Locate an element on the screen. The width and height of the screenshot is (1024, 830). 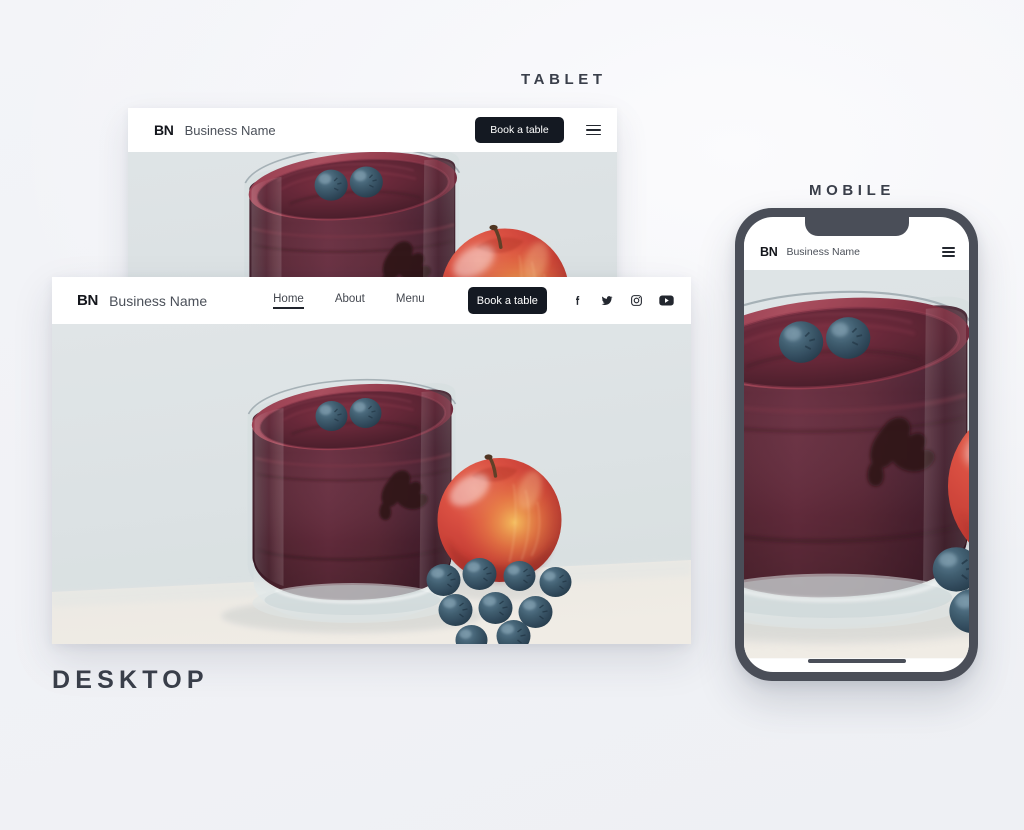
desktop-nav: Home About Menu is located at coordinates (349, 301).